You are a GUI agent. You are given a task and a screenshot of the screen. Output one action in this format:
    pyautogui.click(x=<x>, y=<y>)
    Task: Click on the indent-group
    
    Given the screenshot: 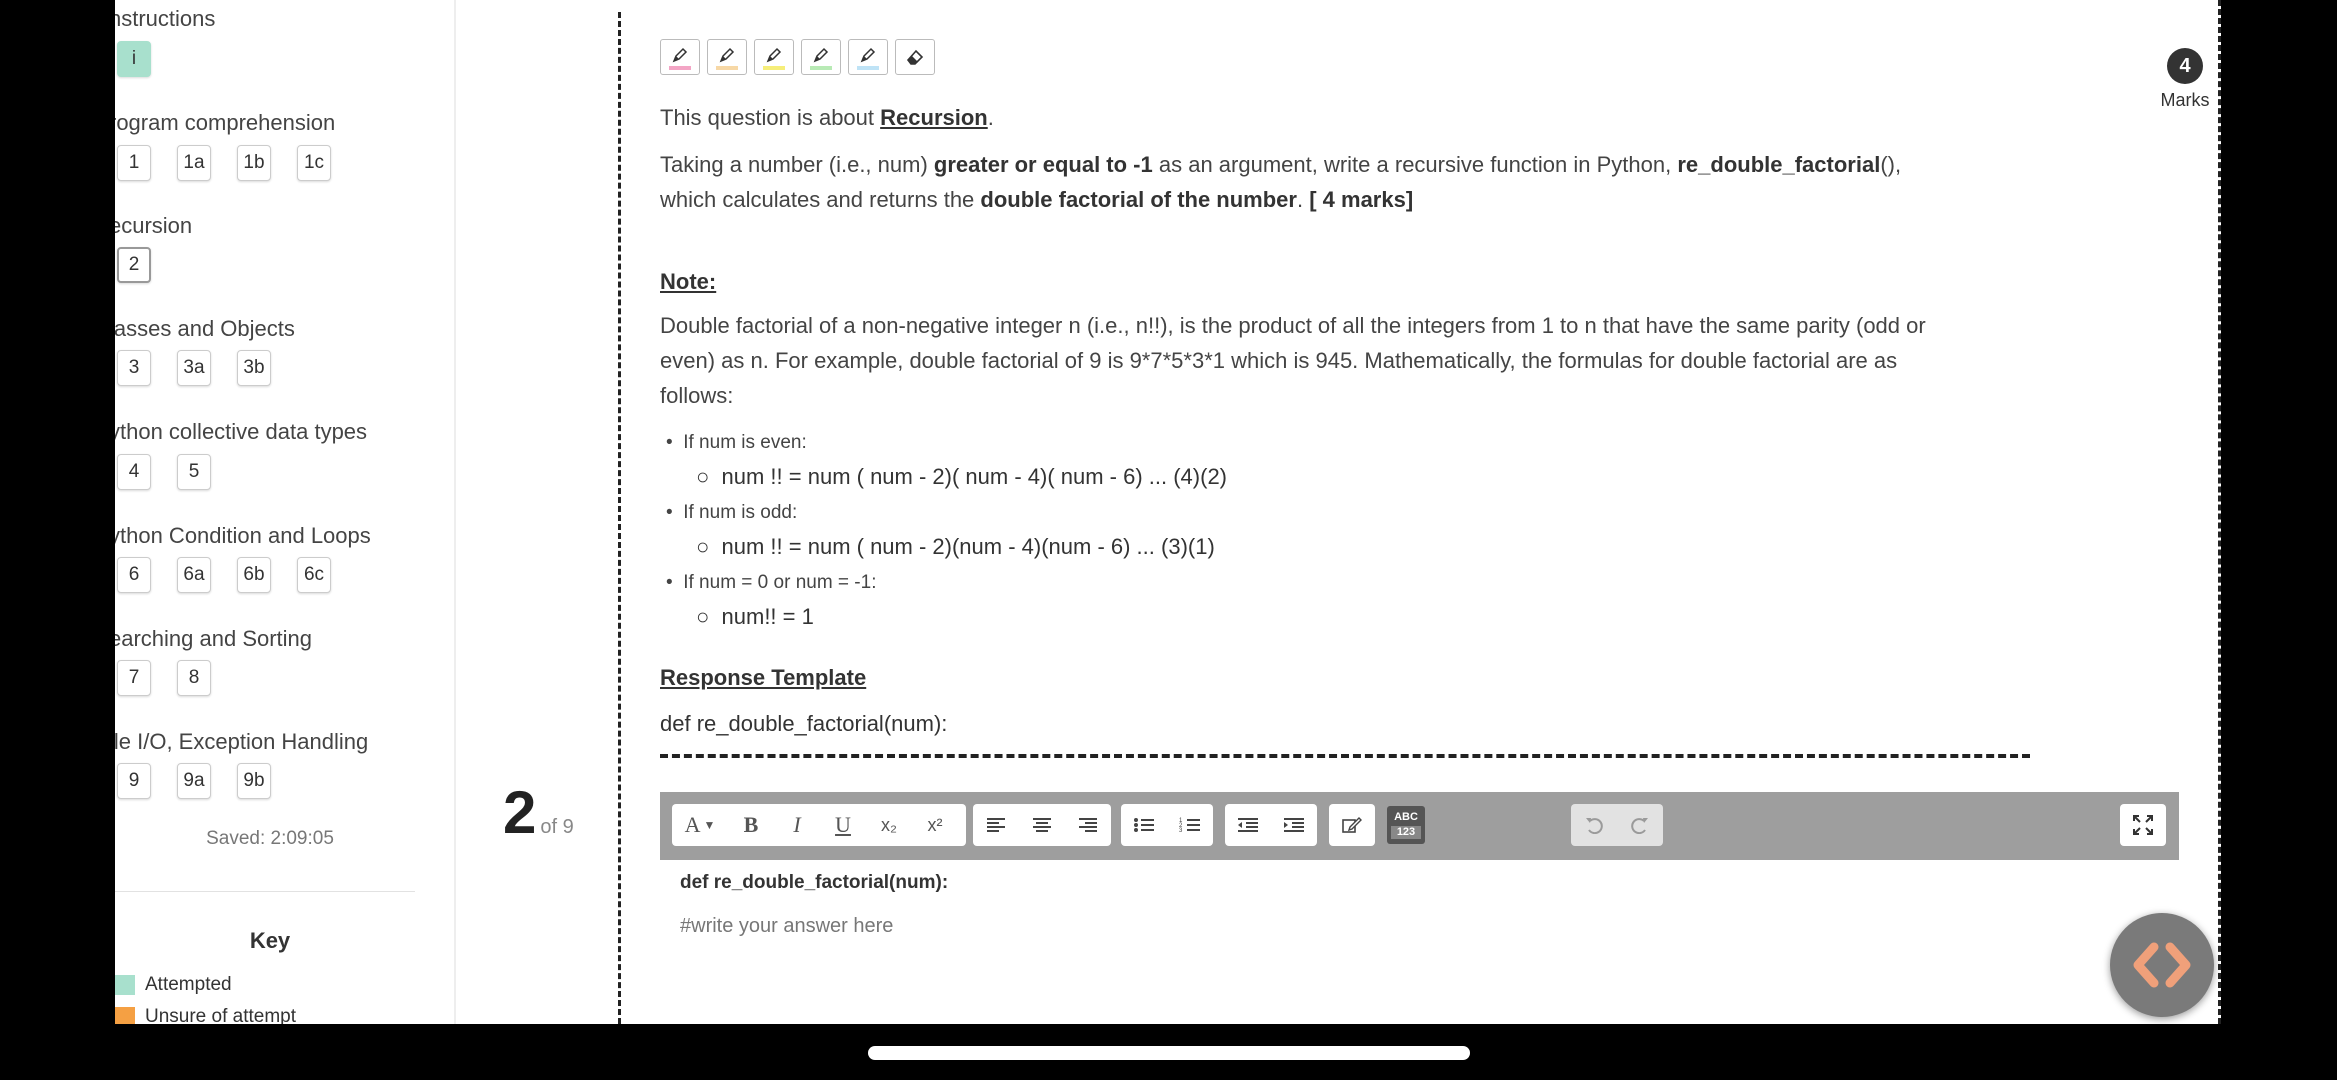 What is the action you would take?
    pyautogui.click(x=1271, y=825)
    